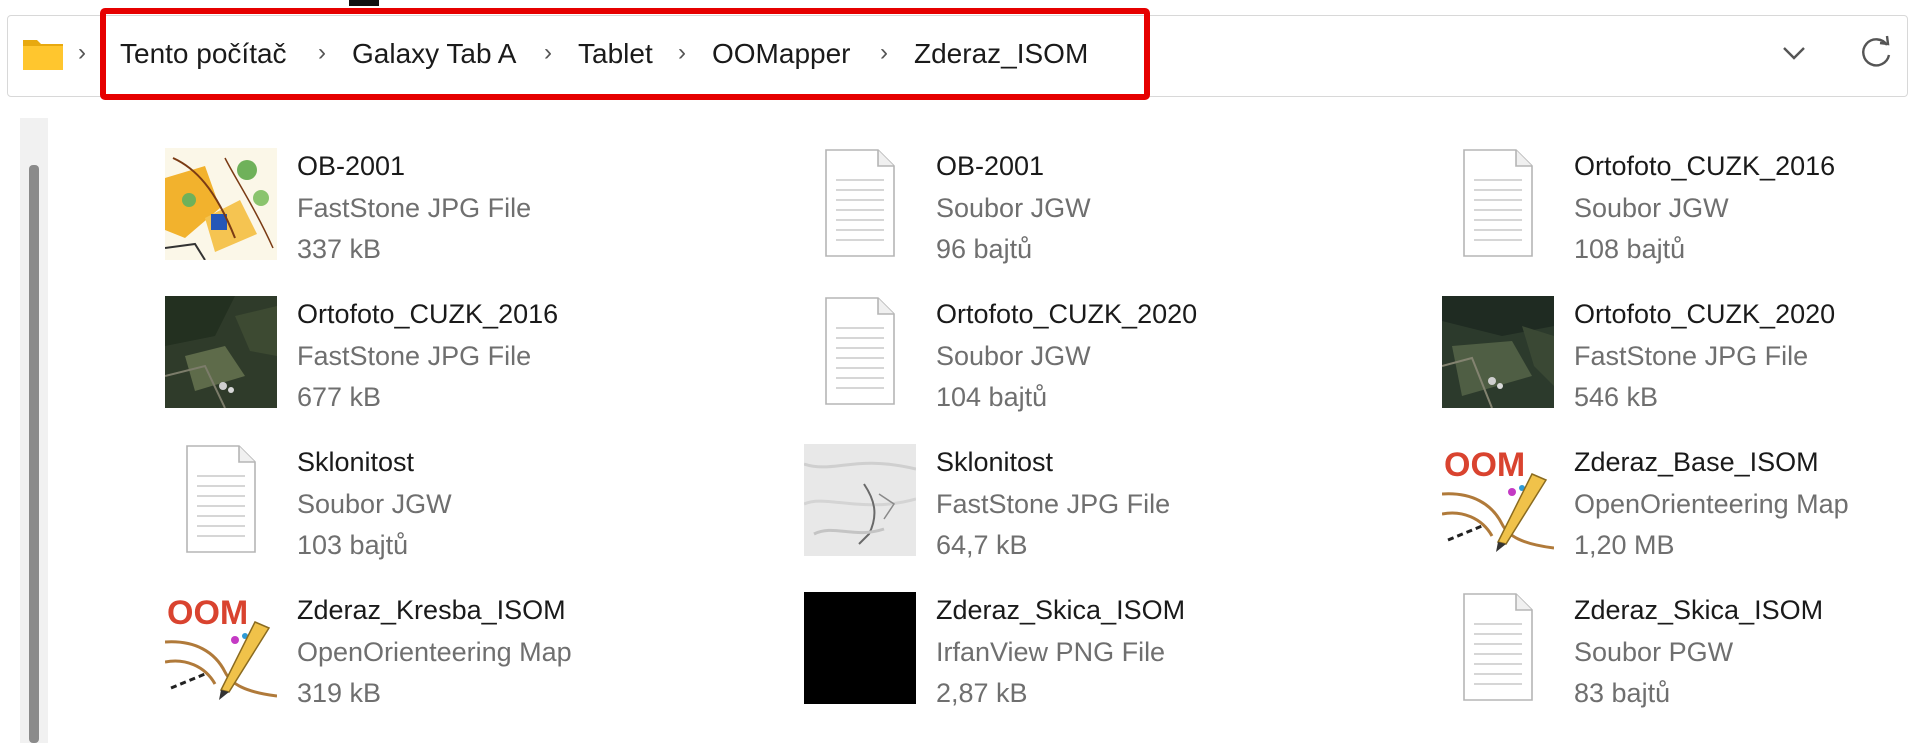 The width and height of the screenshot is (1915, 743). Describe the element at coordinates (1654, 652) in the screenshot. I see `file-type: Soubor PGW` at that location.